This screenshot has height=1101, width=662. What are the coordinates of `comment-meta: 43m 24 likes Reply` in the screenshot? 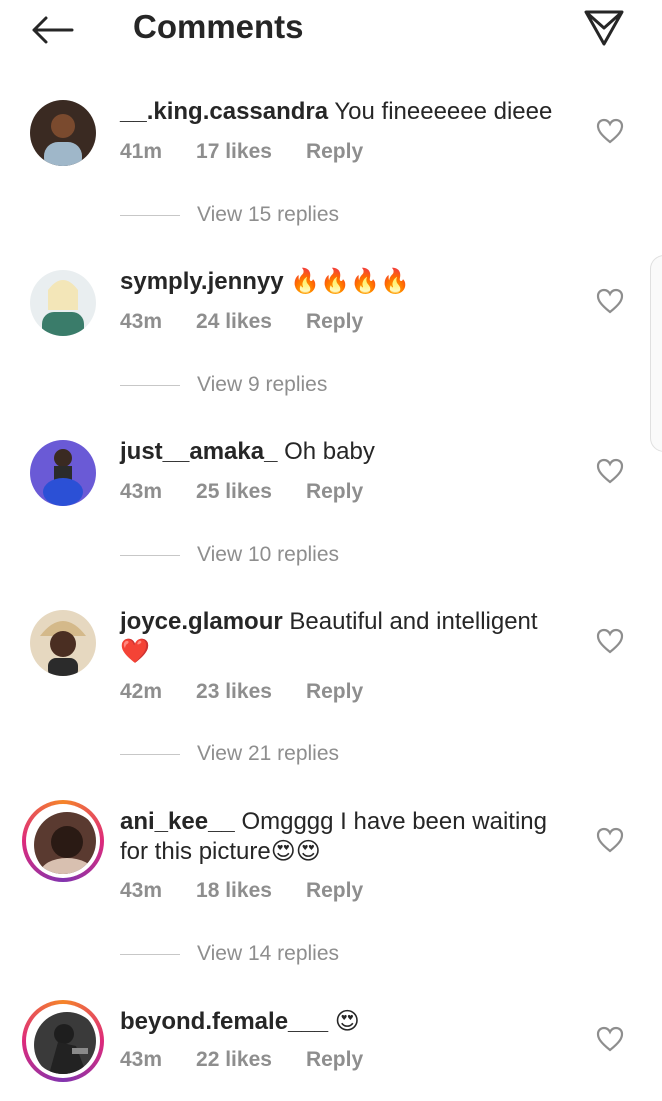 It's located at (258, 322).